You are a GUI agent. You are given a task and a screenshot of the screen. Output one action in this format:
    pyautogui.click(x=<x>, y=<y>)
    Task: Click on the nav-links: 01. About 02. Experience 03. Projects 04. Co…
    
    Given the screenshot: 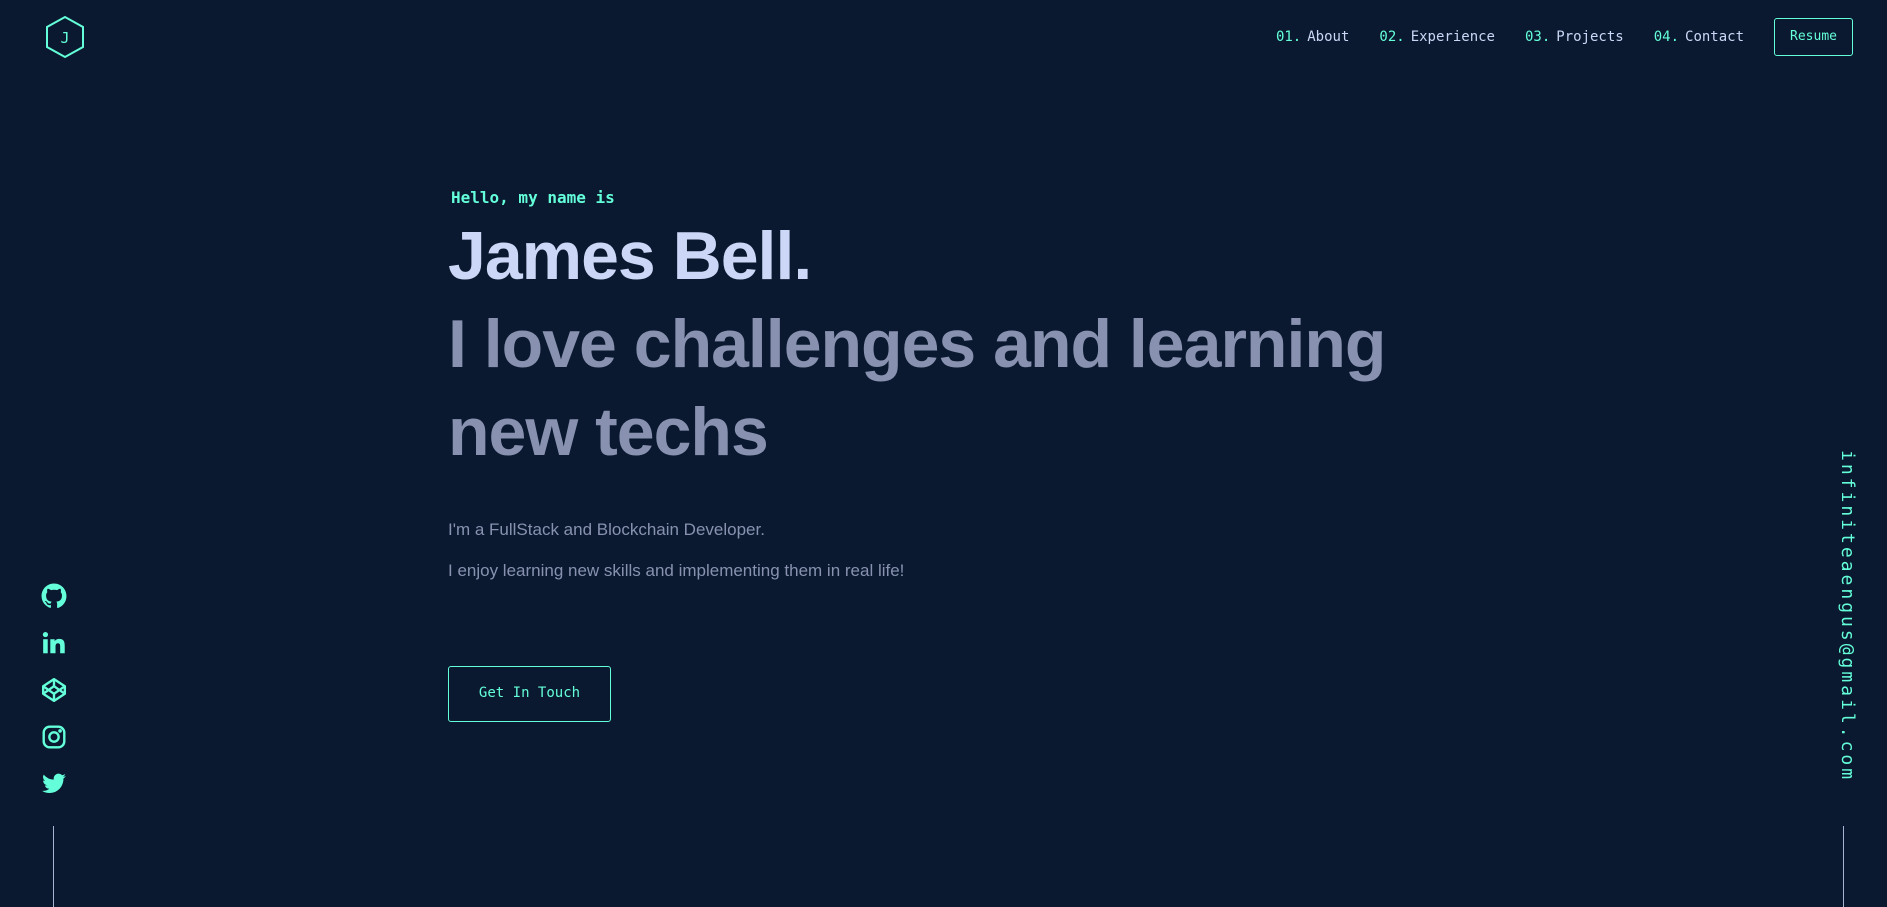 What is the action you would take?
    pyautogui.click(x=1525, y=37)
    